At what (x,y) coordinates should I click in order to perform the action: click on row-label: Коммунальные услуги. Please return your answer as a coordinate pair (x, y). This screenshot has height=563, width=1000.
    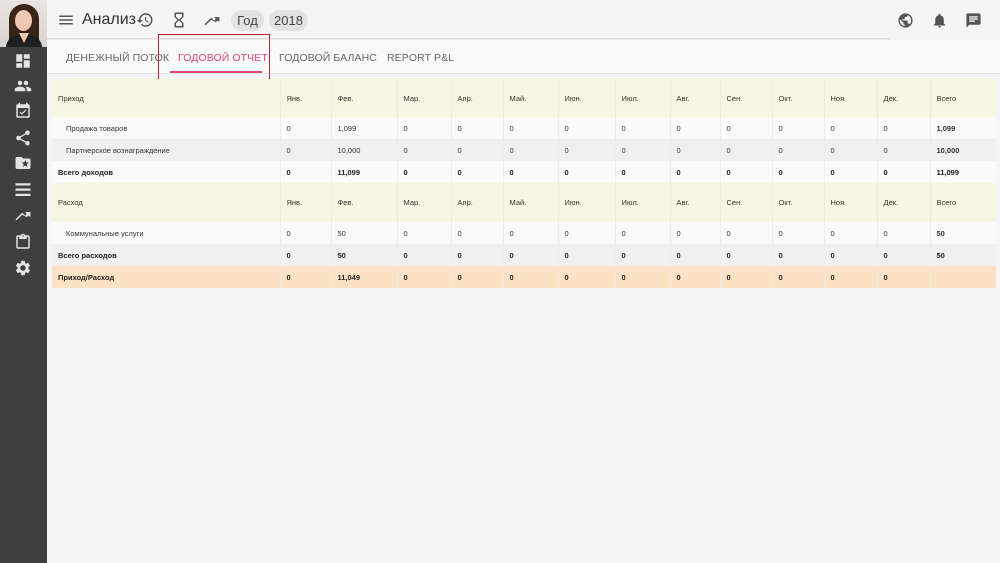
    Looking at the image, I should click on (166, 233).